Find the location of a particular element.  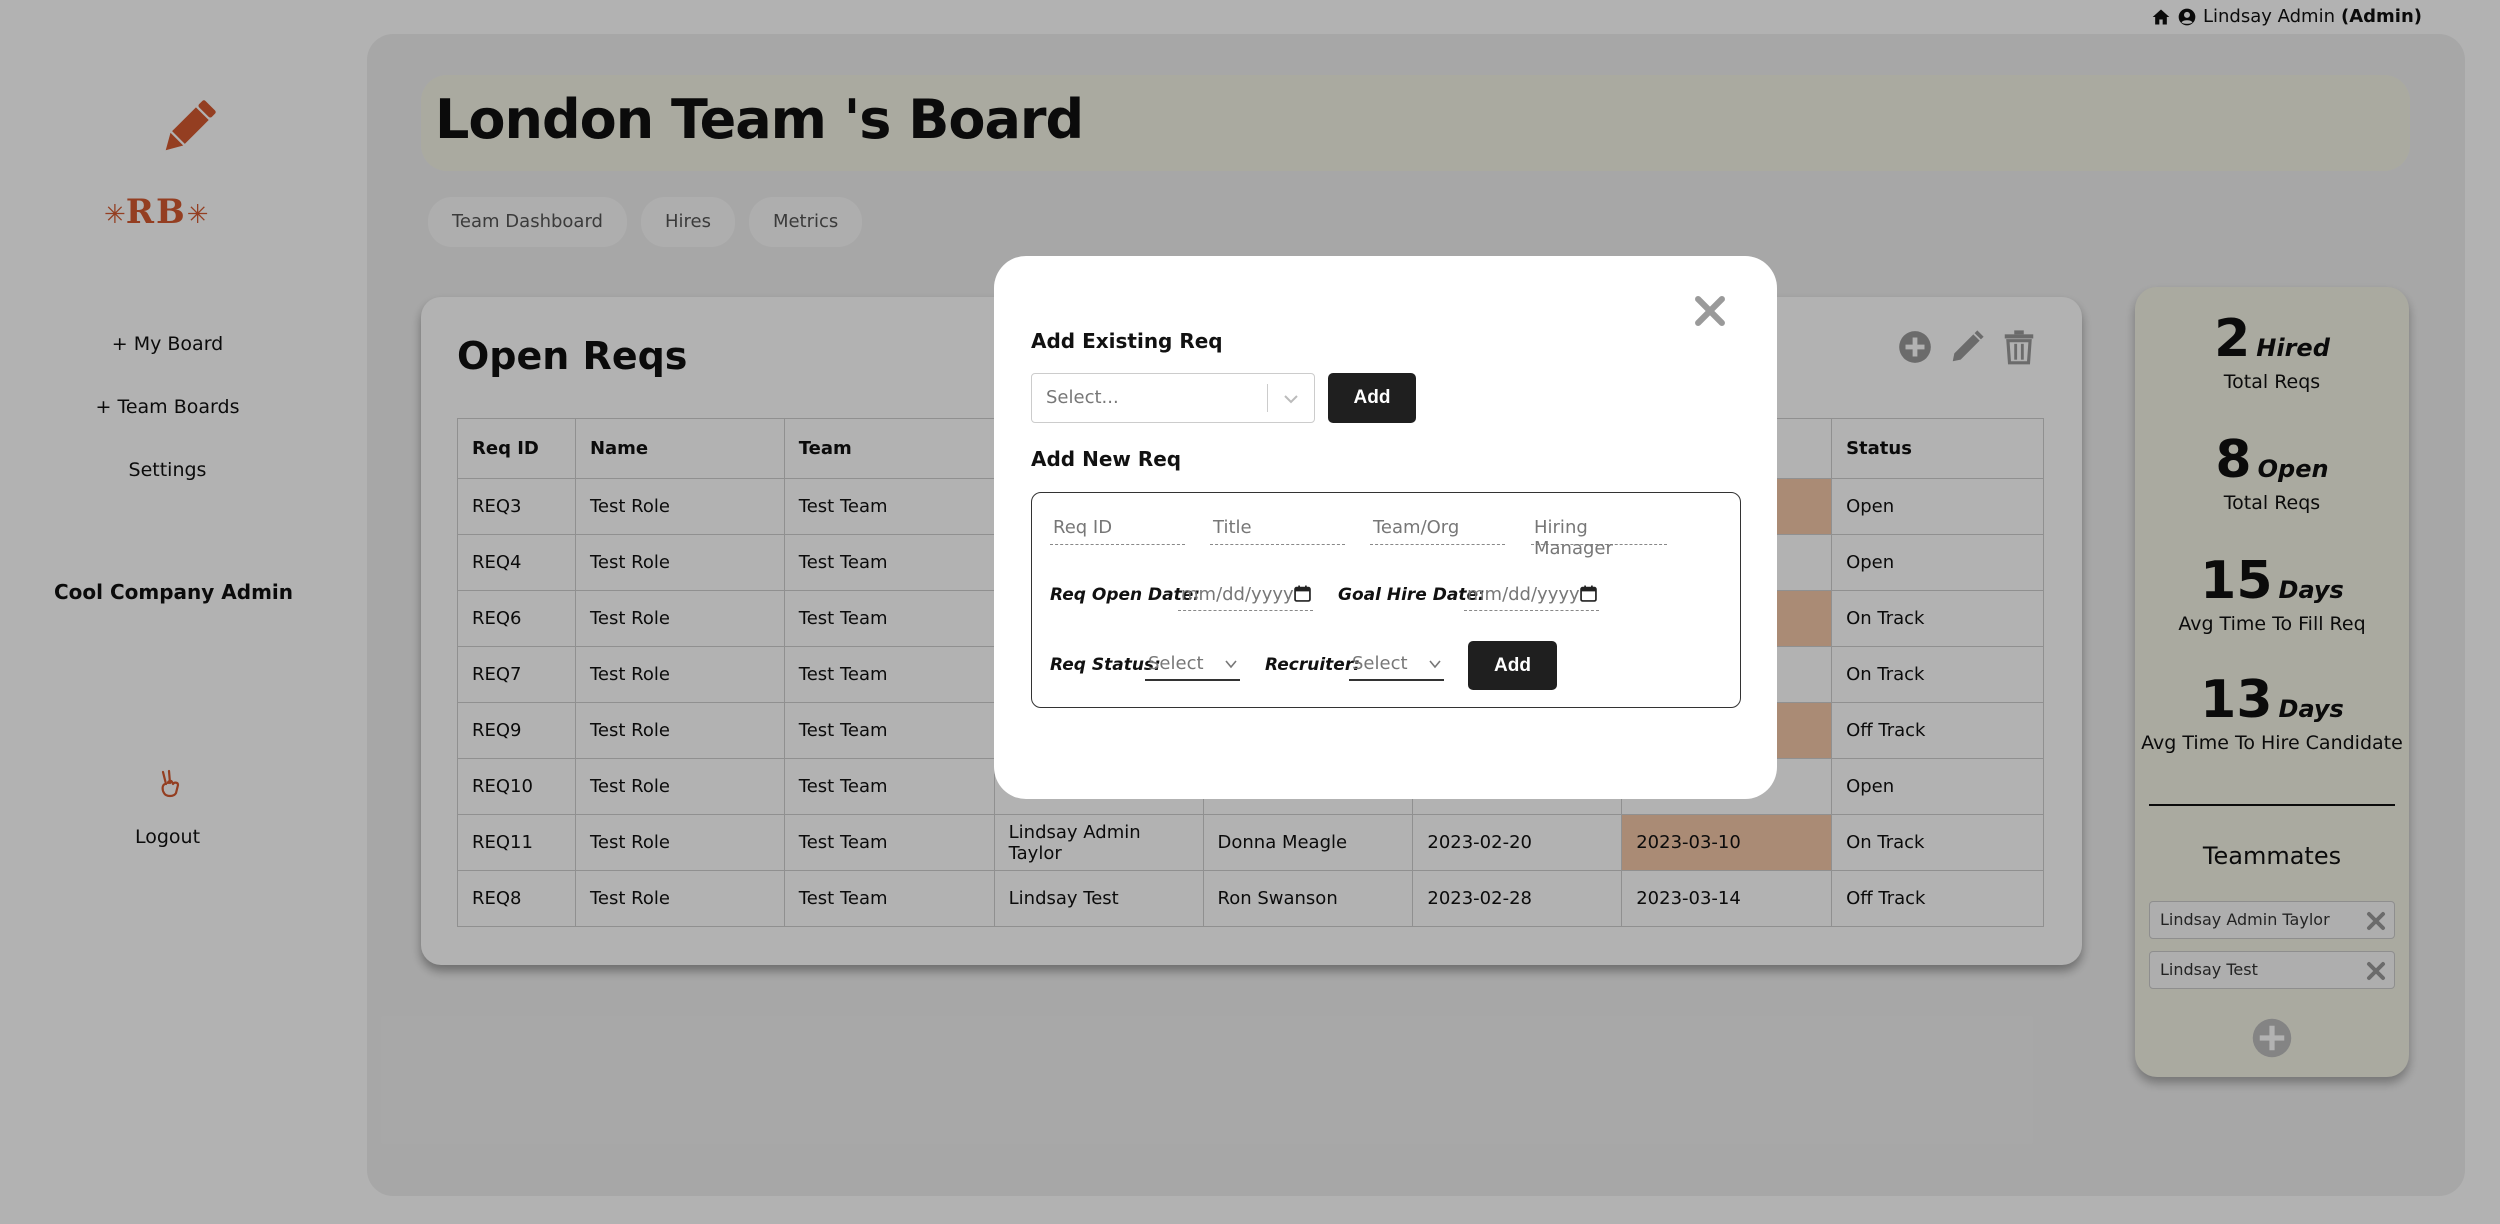

hiring-manager-input: Hiring Manager is located at coordinates (1599, 532).